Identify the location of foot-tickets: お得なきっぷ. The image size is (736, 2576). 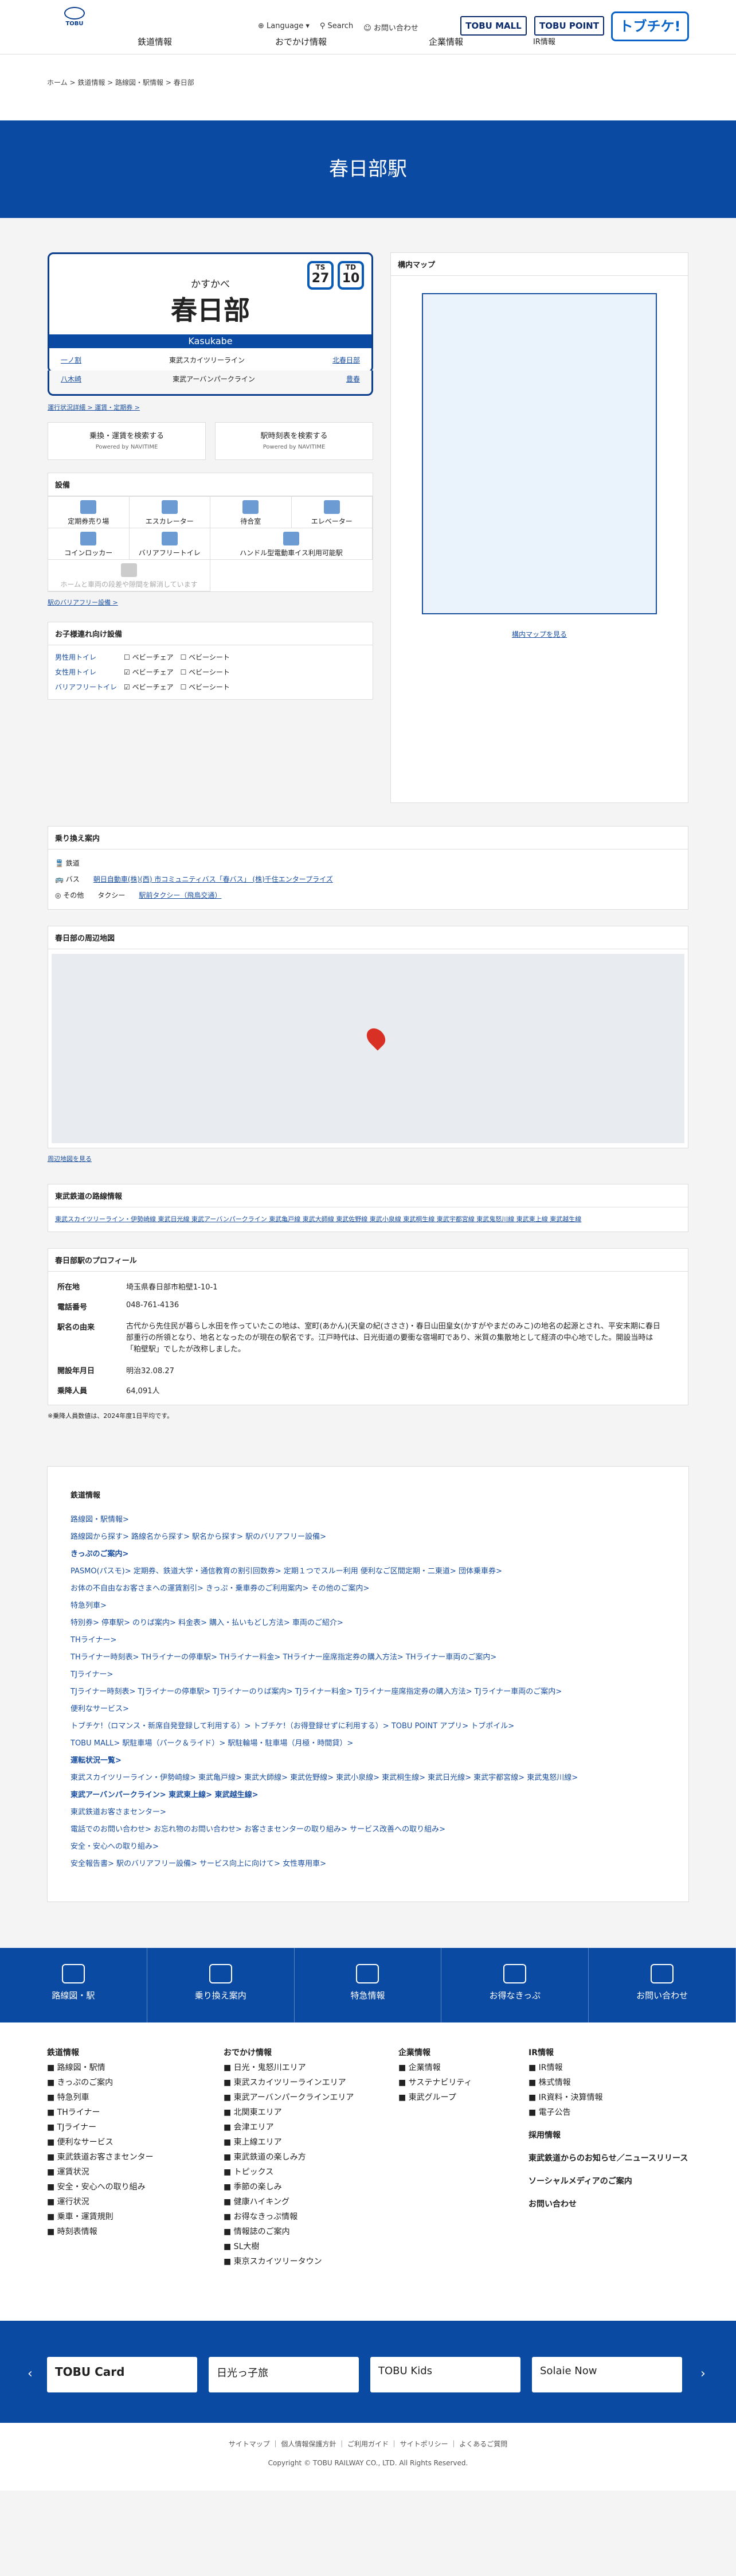
(515, 1985).